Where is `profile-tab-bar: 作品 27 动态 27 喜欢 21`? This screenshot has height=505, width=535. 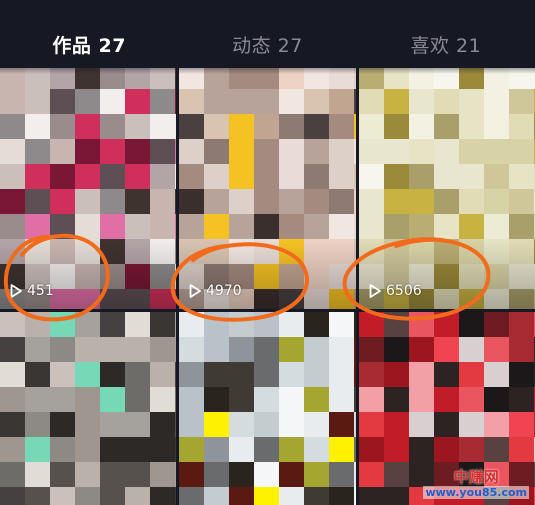
profile-tab-bar: 作品 27 动态 27 喜欢 21 is located at coordinates (267, 34).